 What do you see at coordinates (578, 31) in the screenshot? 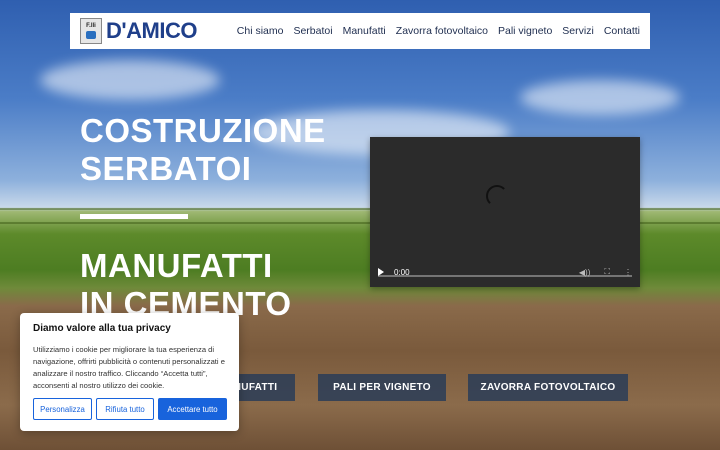
I see `nav-servizi: Servizi` at bounding box center [578, 31].